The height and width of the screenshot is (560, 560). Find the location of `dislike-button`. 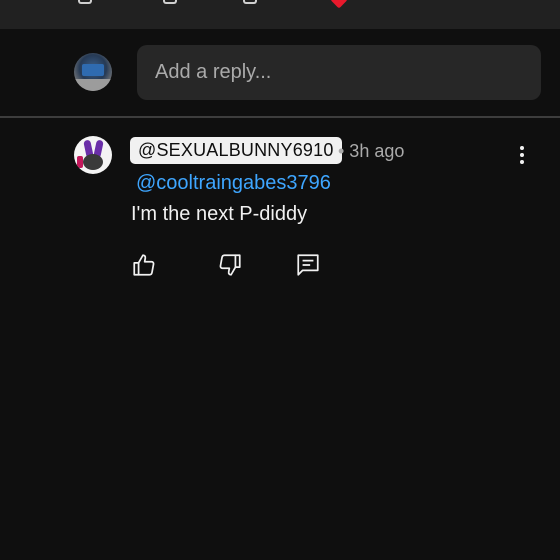

dislike-button is located at coordinates (230, 265).